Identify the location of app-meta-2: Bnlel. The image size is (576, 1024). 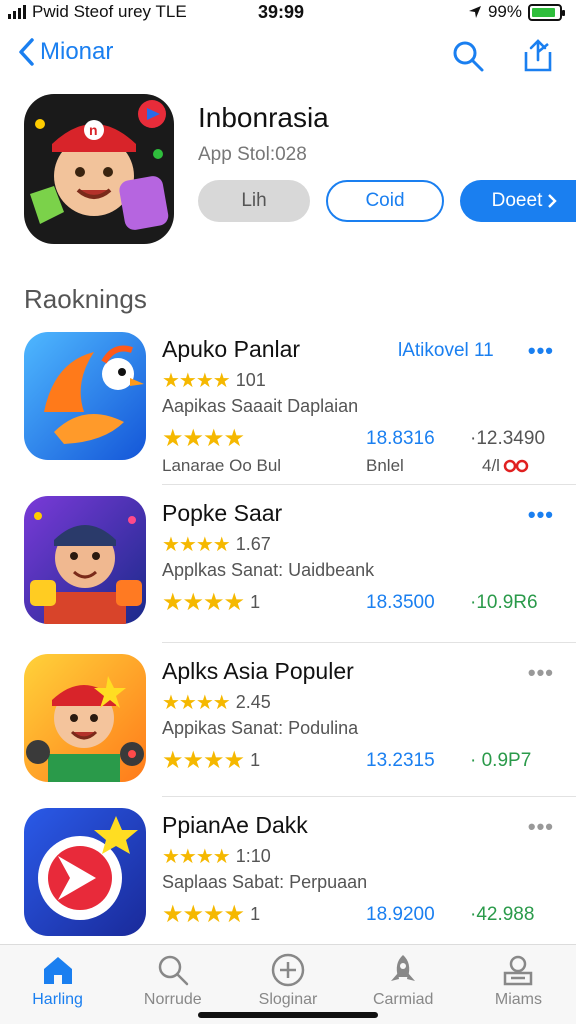
(385, 465).